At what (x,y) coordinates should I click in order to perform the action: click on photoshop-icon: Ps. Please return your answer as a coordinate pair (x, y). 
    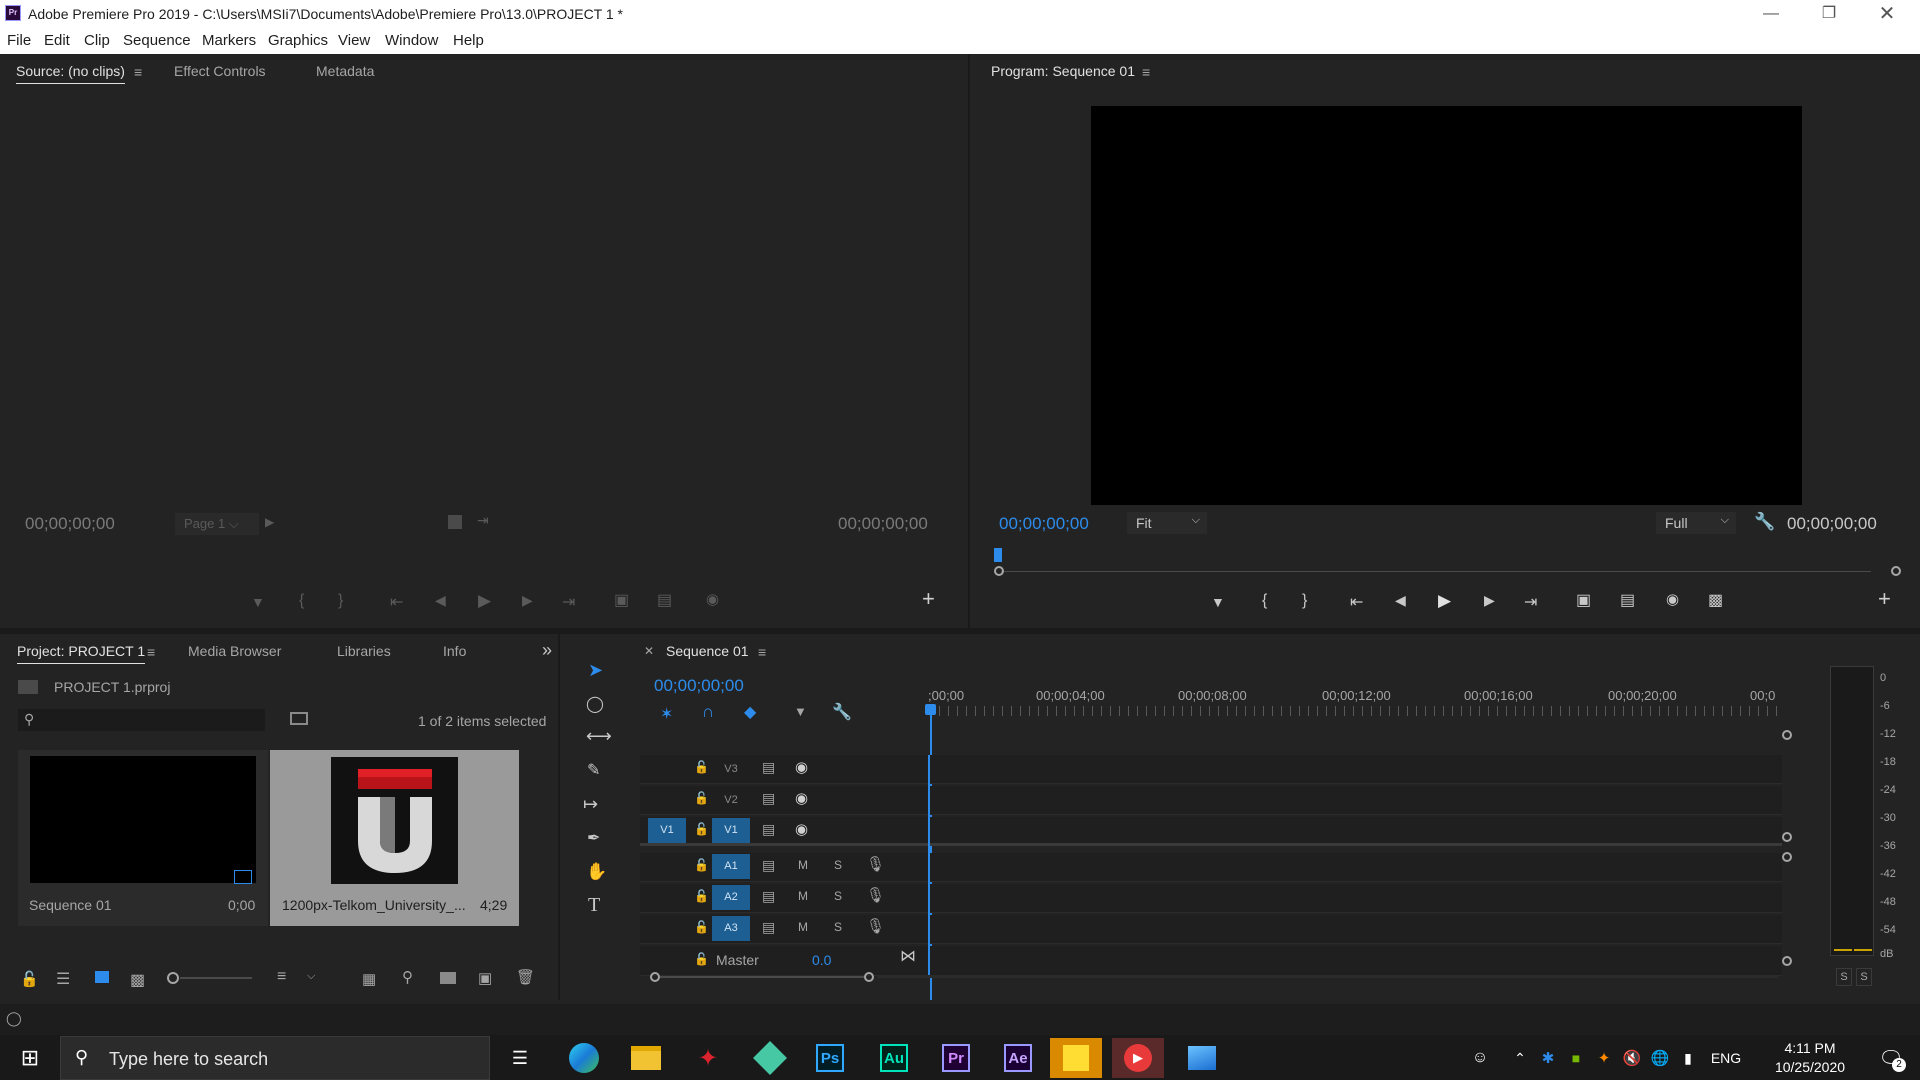
    Looking at the image, I should click on (830, 1058).